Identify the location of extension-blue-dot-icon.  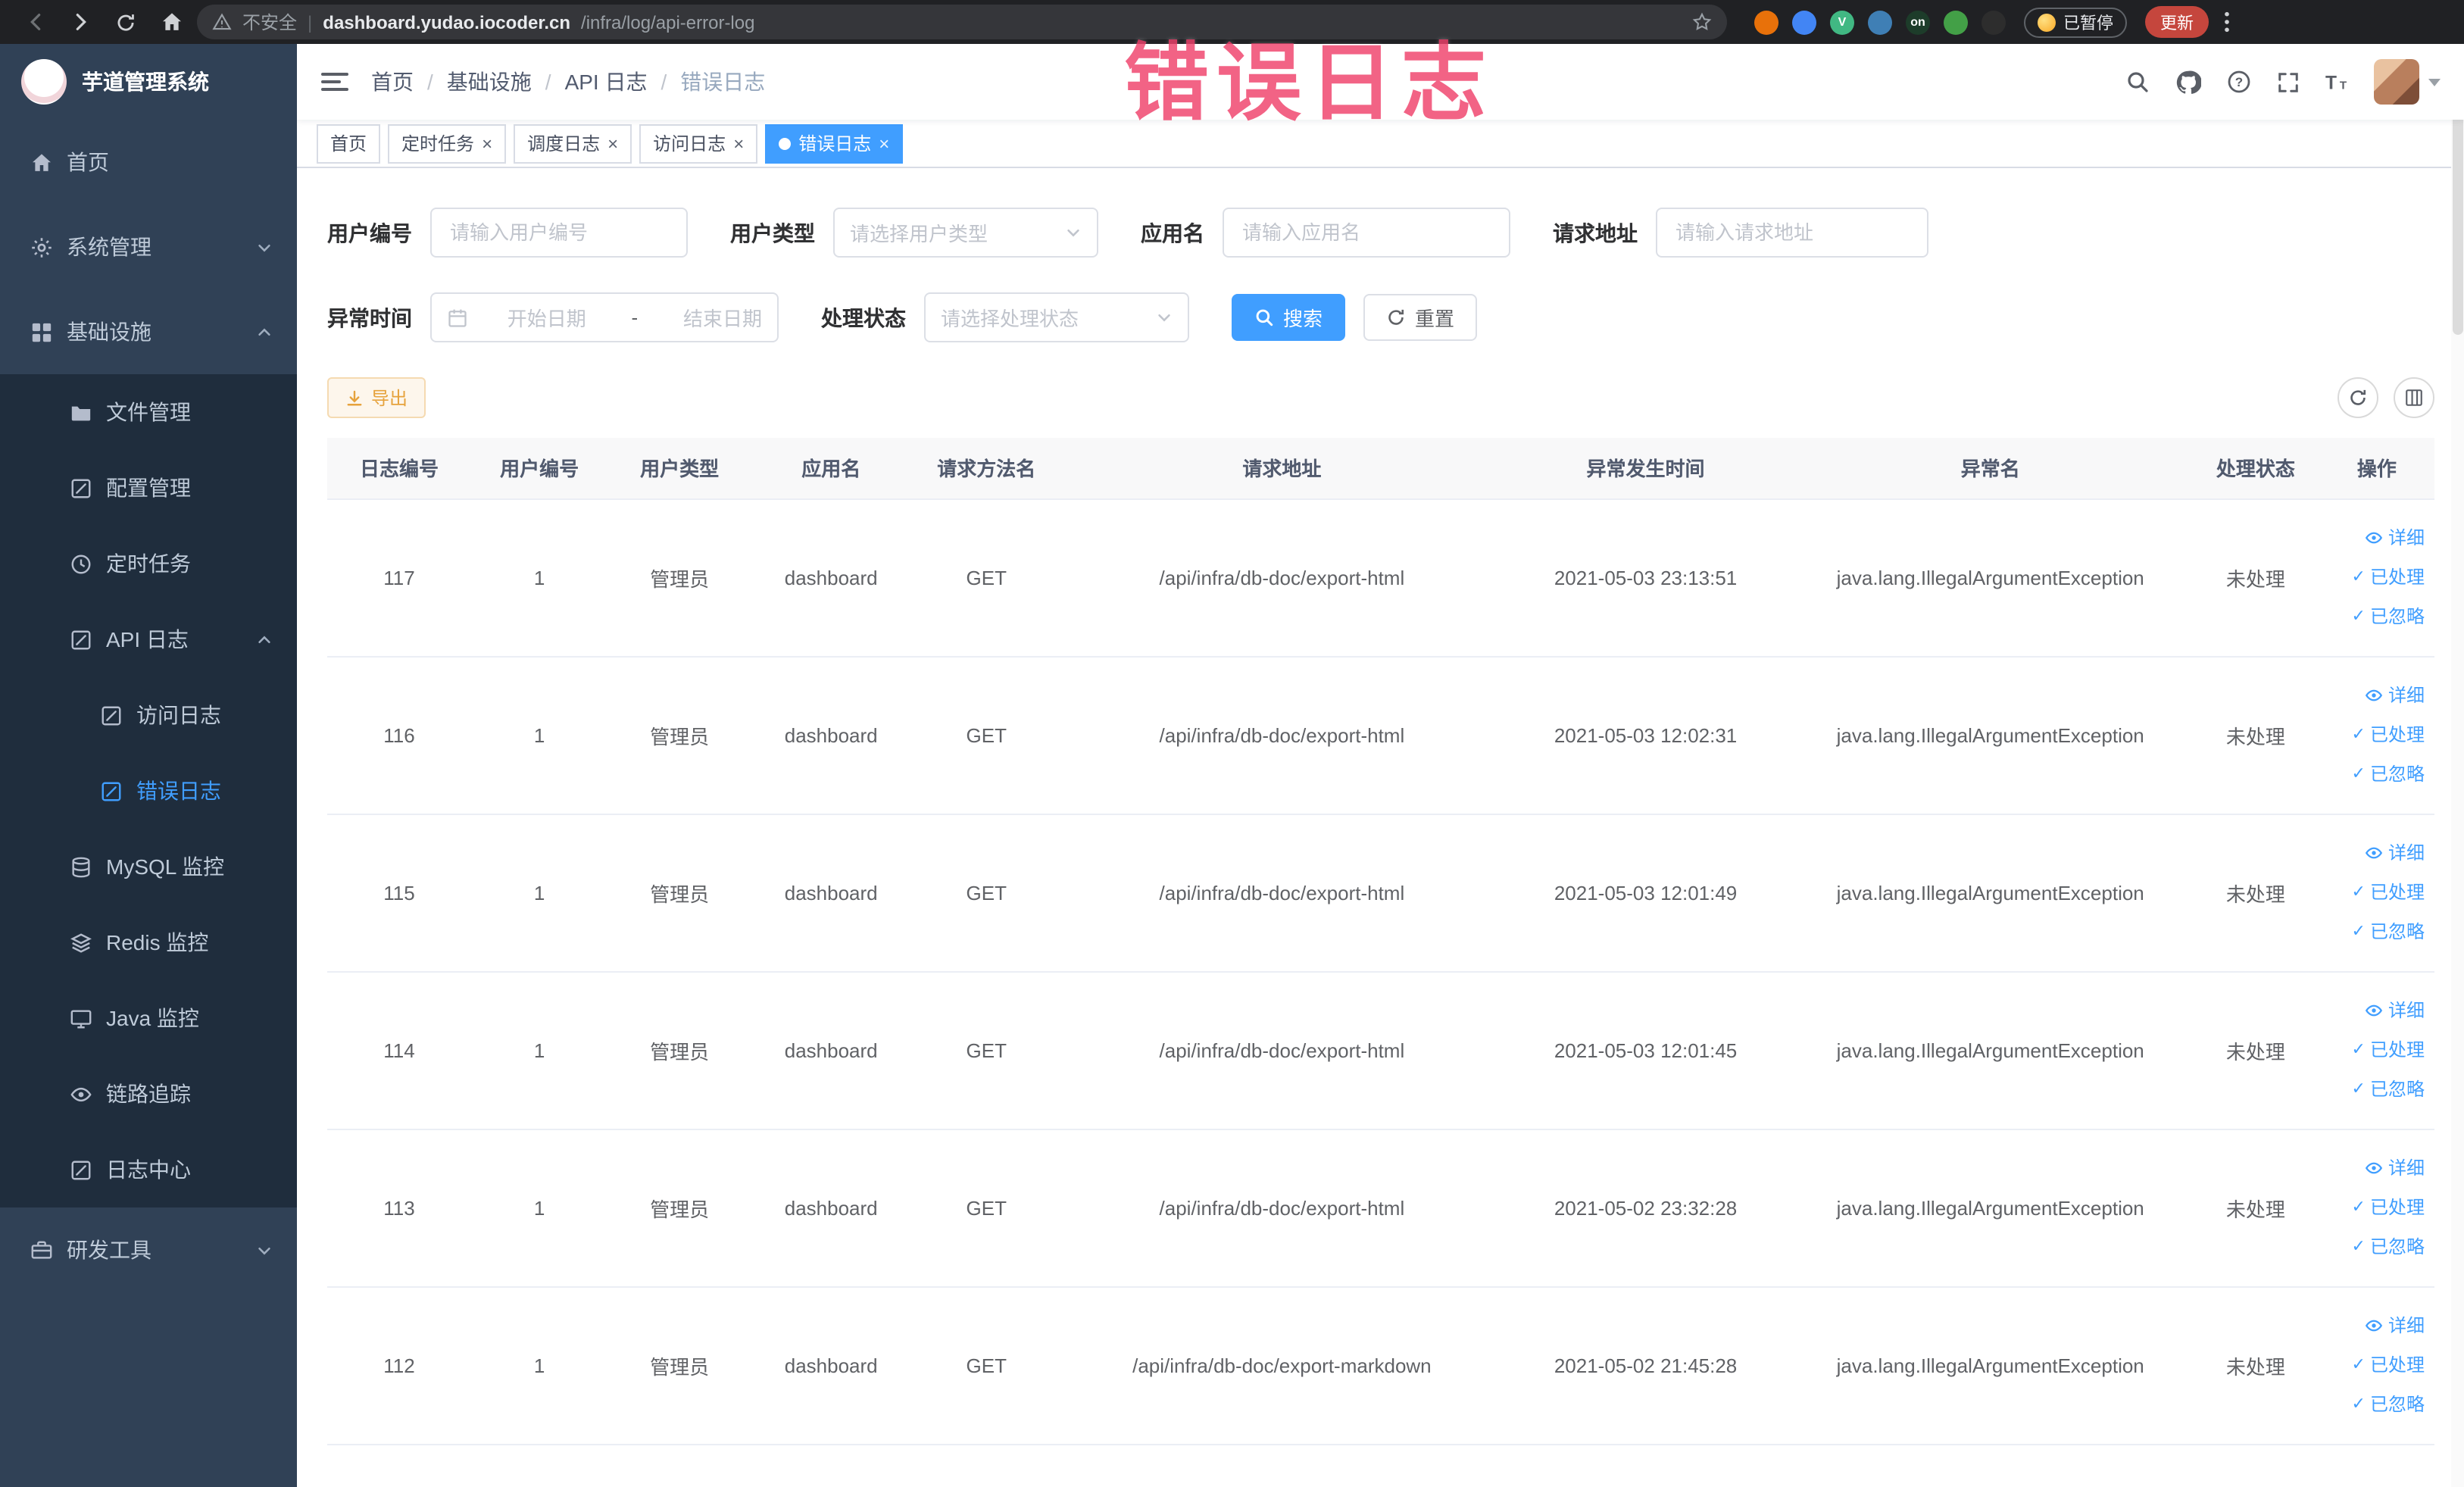
(1804, 22).